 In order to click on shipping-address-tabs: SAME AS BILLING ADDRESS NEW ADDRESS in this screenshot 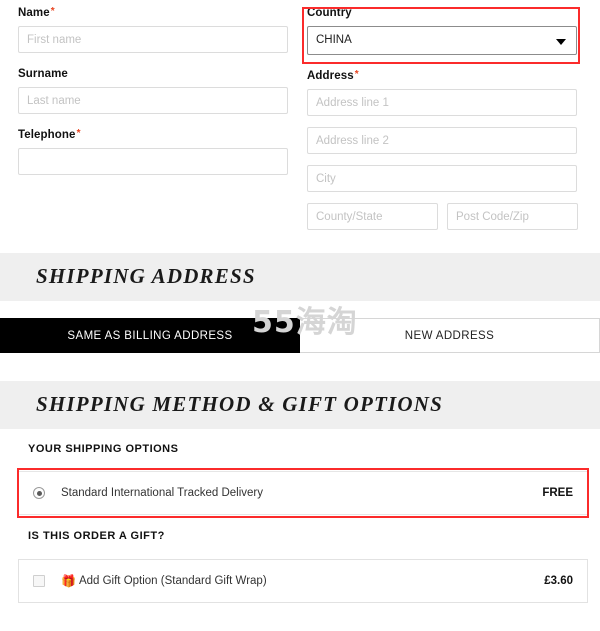, I will do `click(300, 335)`.